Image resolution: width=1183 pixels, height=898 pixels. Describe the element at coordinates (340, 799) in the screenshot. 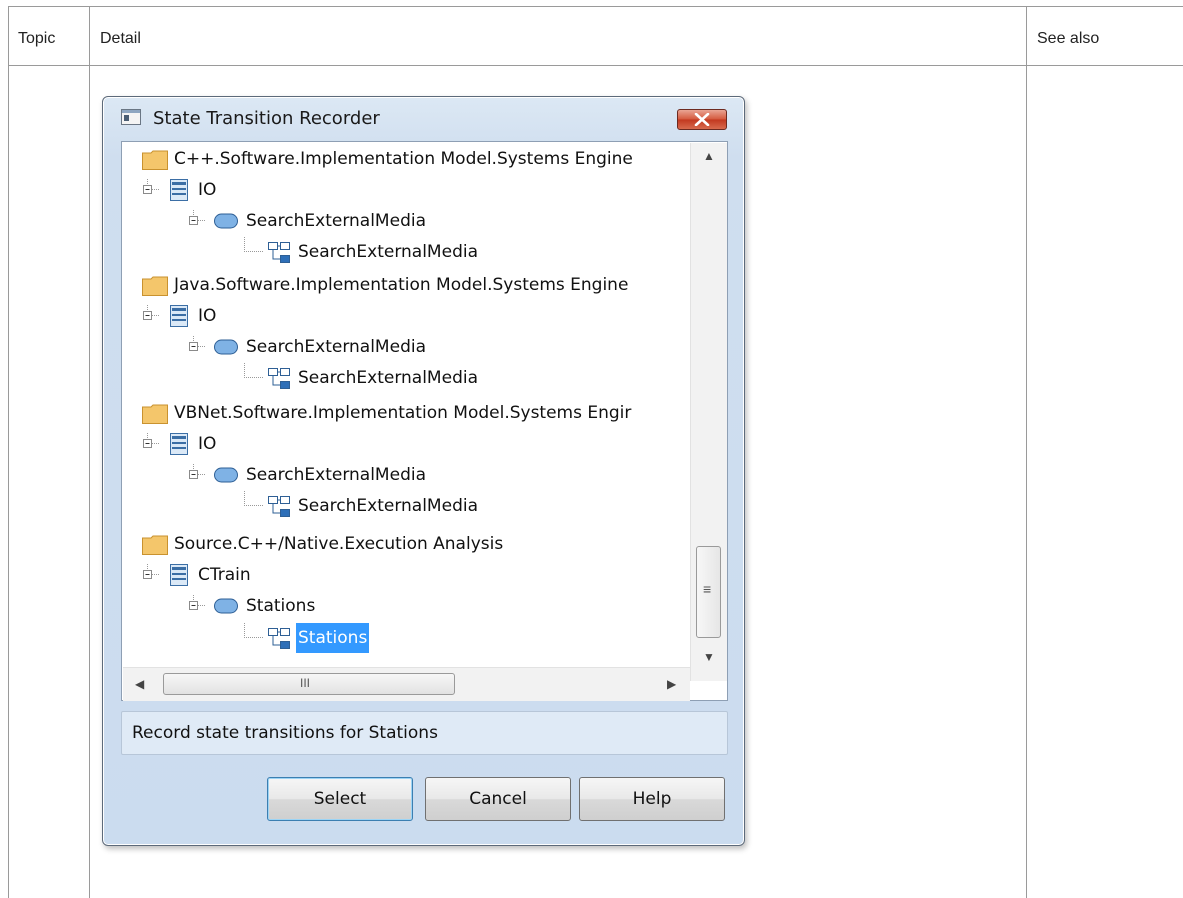

I see `select-button: Select` at that location.